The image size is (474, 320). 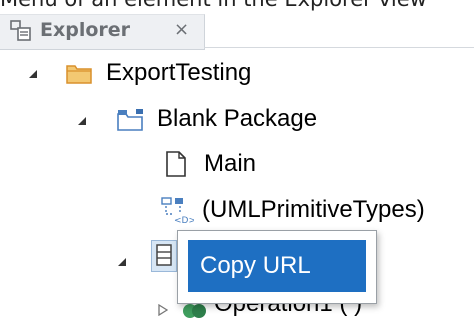 What do you see at coordinates (130, 120) in the screenshot?
I see `package-icon` at bounding box center [130, 120].